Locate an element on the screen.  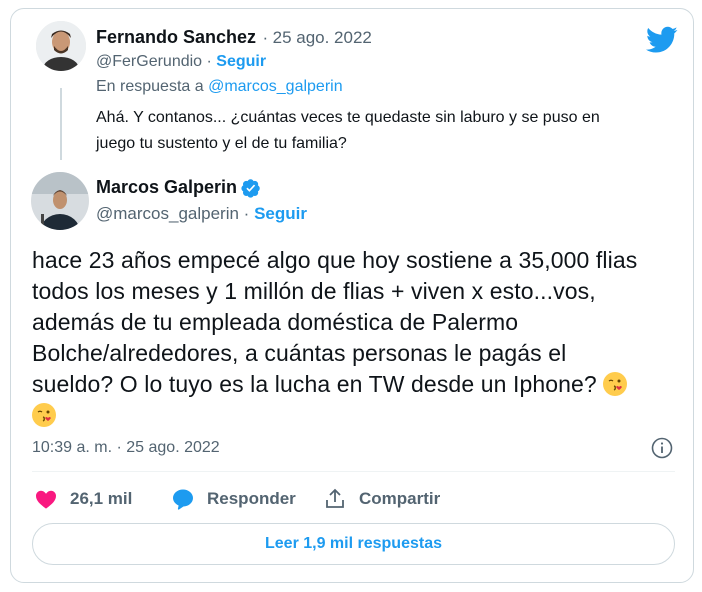
main-follow-button: Seguir is located at coordinates (280, 213).